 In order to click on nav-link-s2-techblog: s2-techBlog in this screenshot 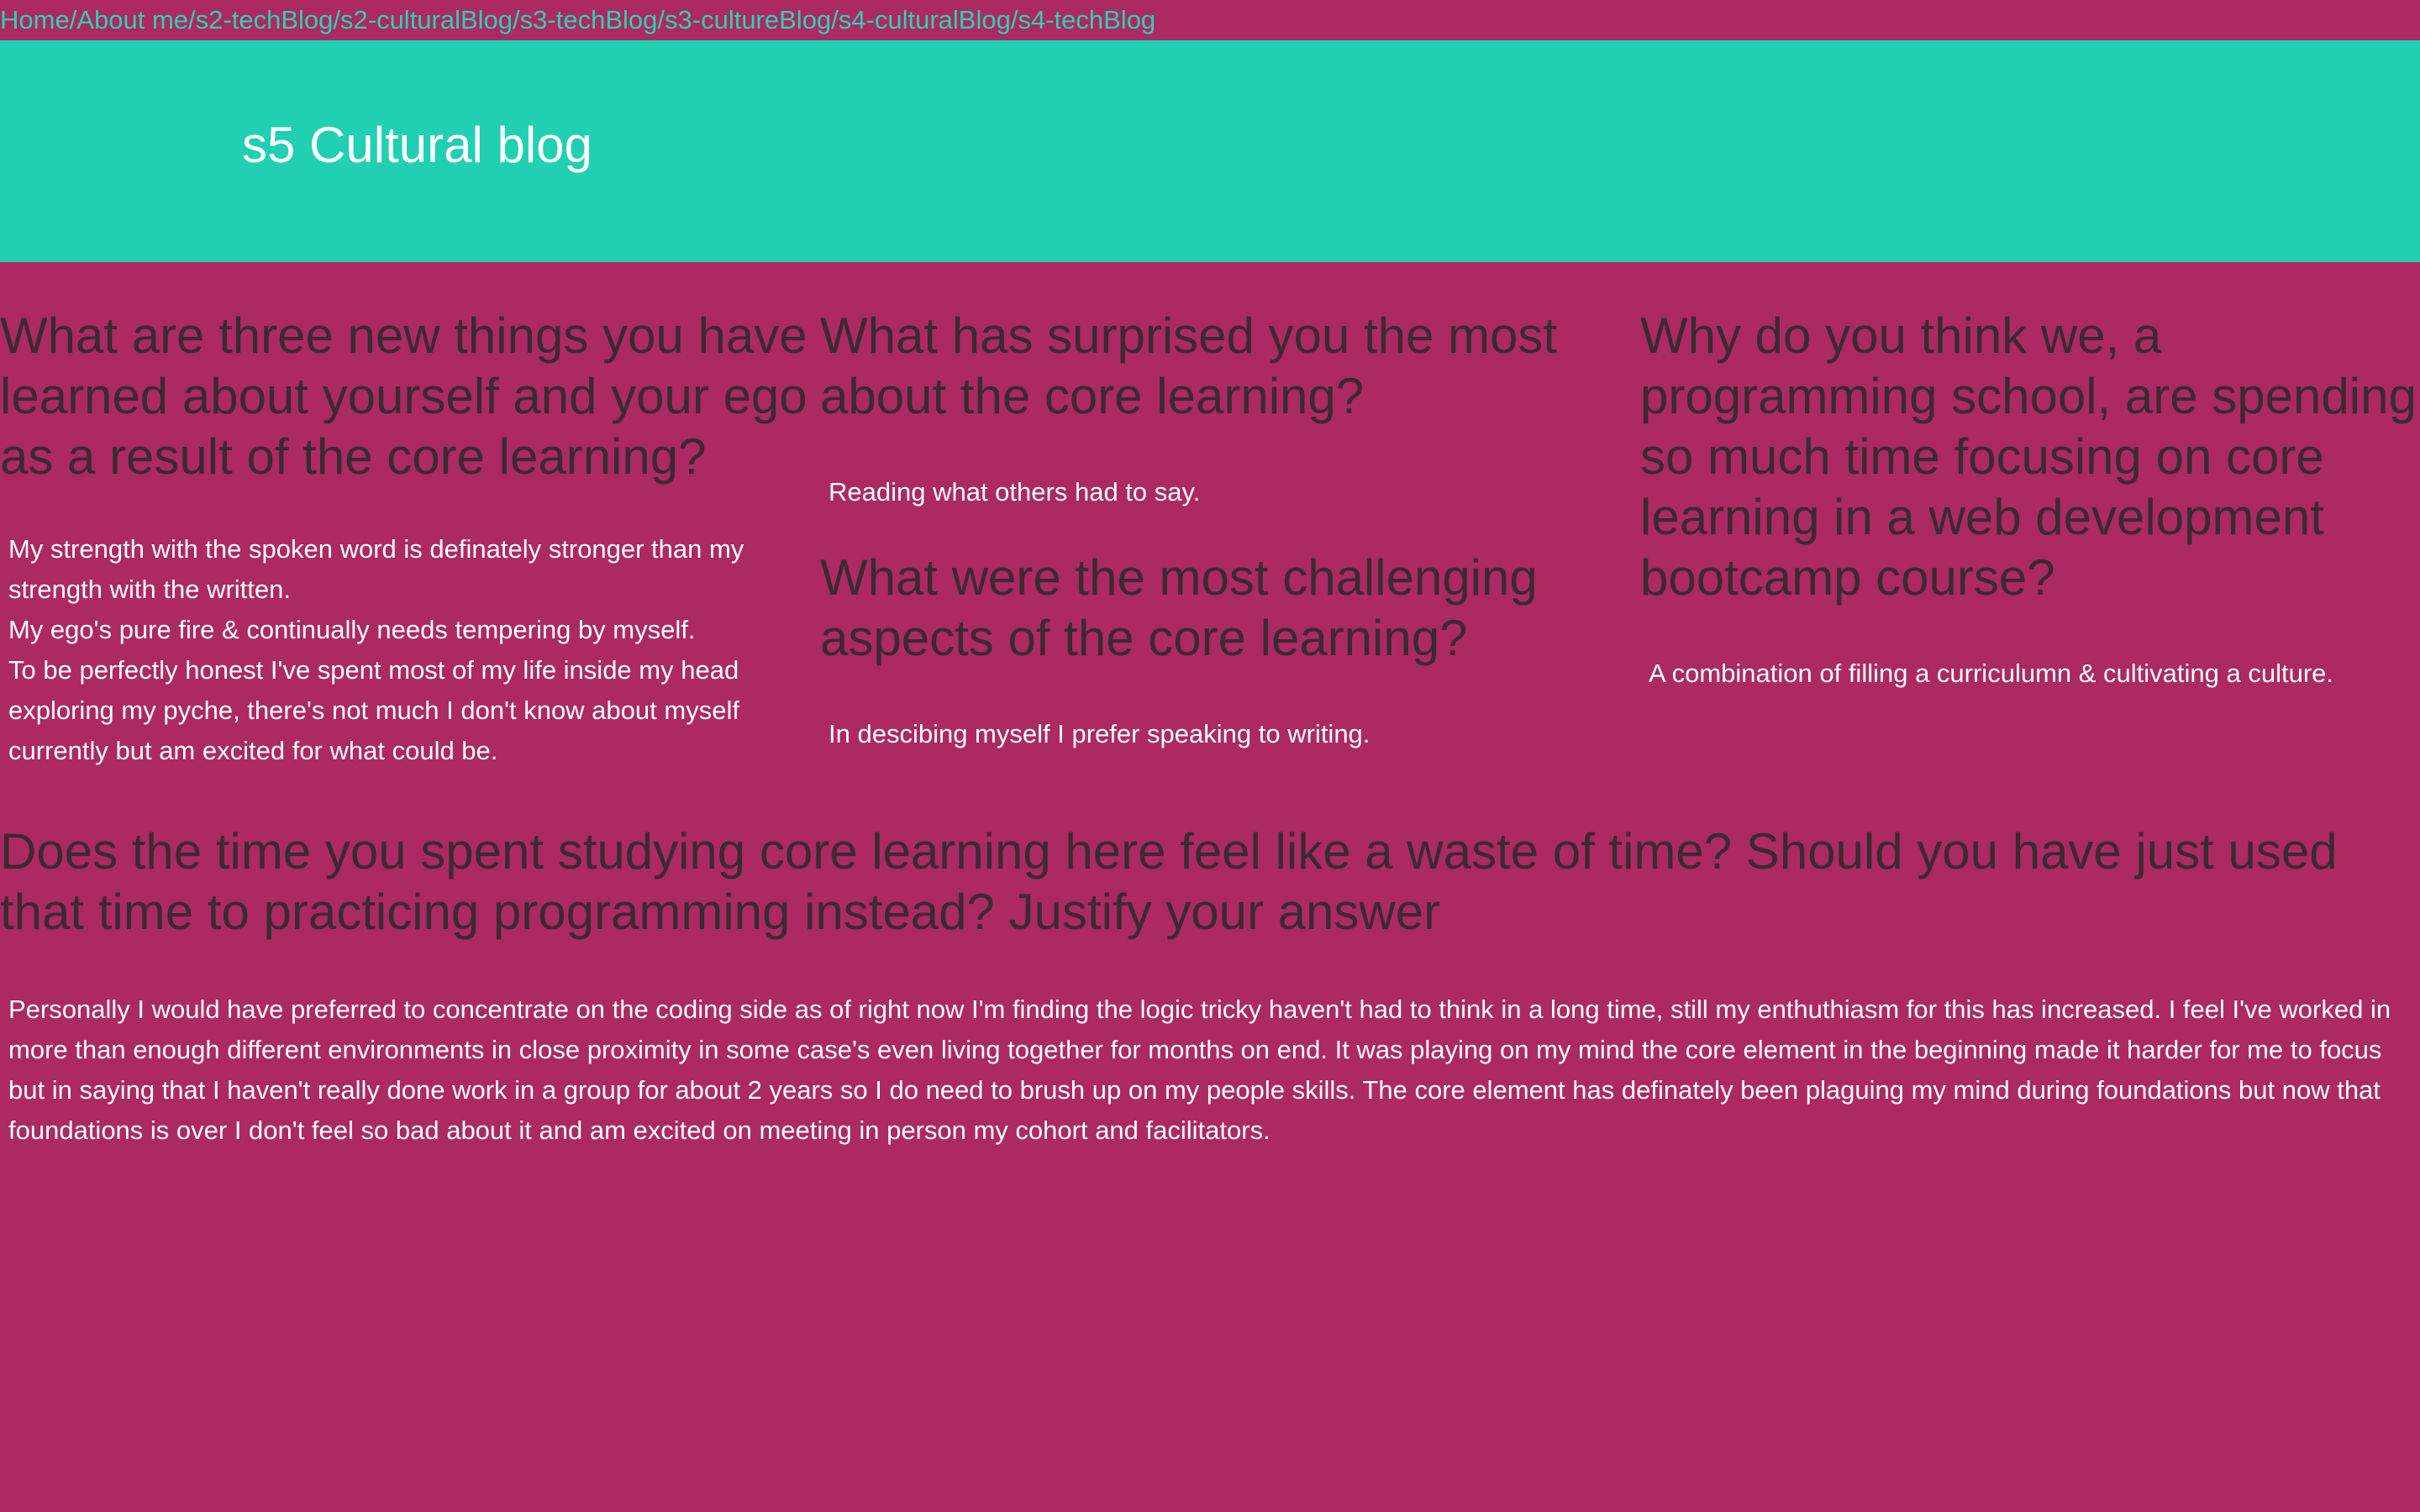, I will do `click(265, 20)`.